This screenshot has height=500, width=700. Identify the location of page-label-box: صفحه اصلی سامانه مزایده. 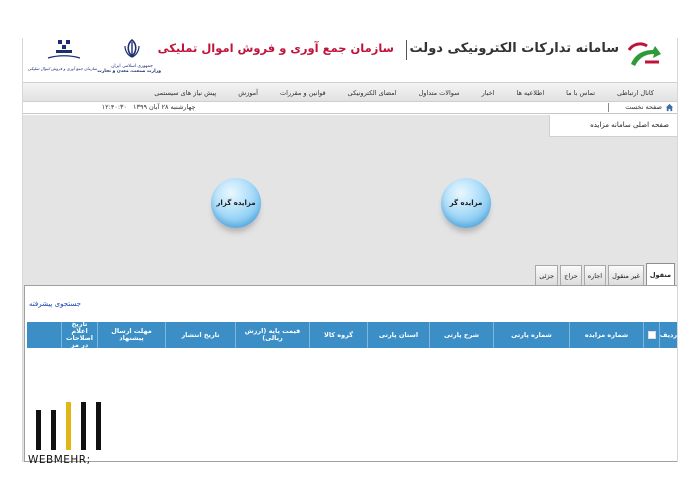
(613, 126).